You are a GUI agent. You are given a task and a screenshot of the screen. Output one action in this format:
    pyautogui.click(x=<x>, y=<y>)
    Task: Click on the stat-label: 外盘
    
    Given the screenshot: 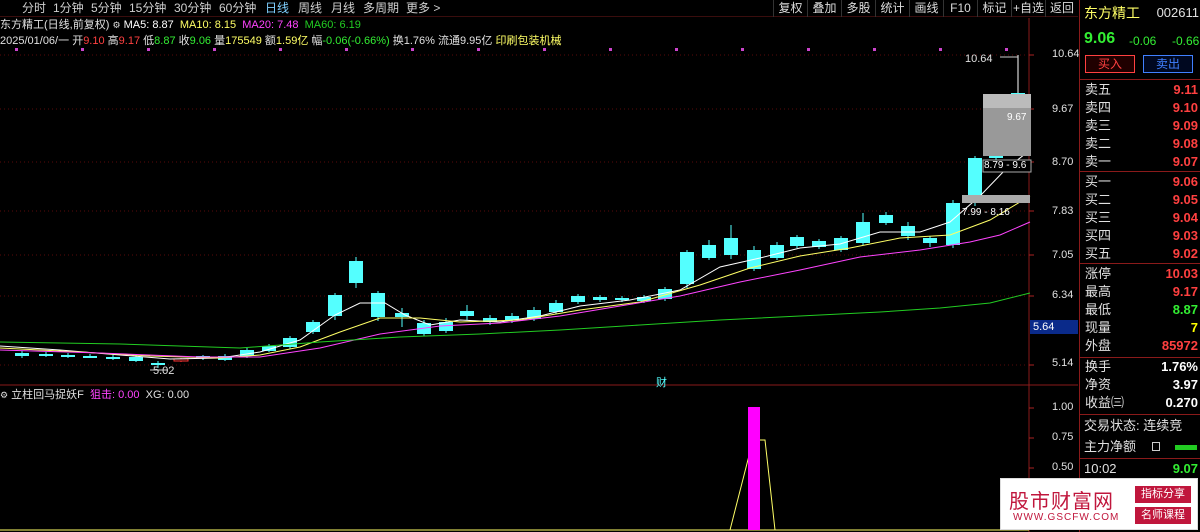 What is the action you would take?
    pyautogui.click(x=1098, y=345)
    